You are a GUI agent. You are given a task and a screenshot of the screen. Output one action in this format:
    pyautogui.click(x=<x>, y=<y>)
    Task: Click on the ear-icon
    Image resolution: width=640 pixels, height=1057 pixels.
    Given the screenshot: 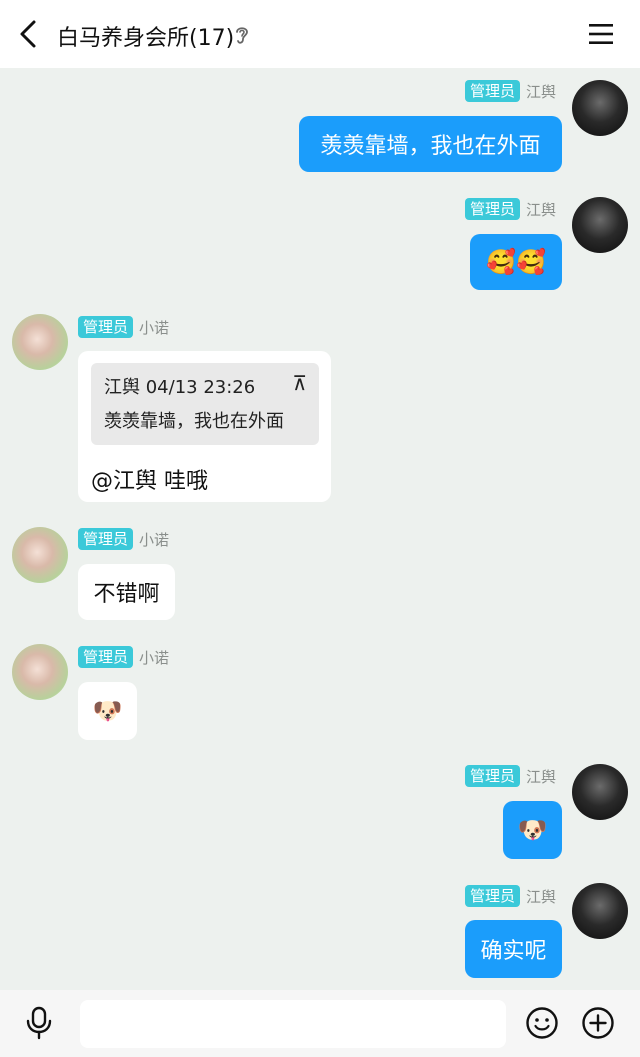 What is the action you would take?
    pyautogui.click(x=242, y=35)
    